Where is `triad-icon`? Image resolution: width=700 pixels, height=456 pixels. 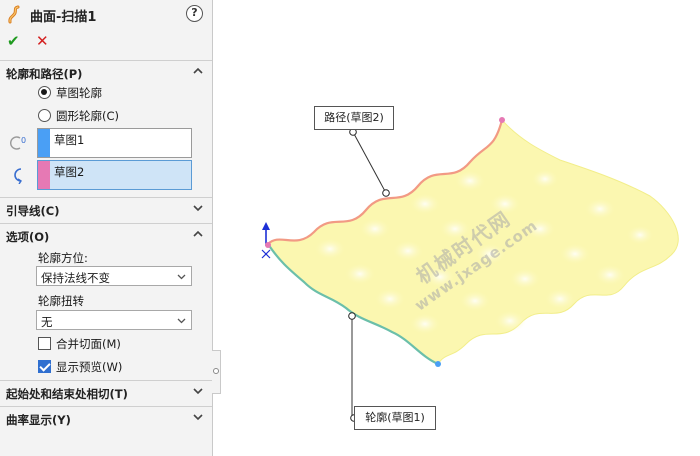
triad-icon is located at coordinates (266, 240).